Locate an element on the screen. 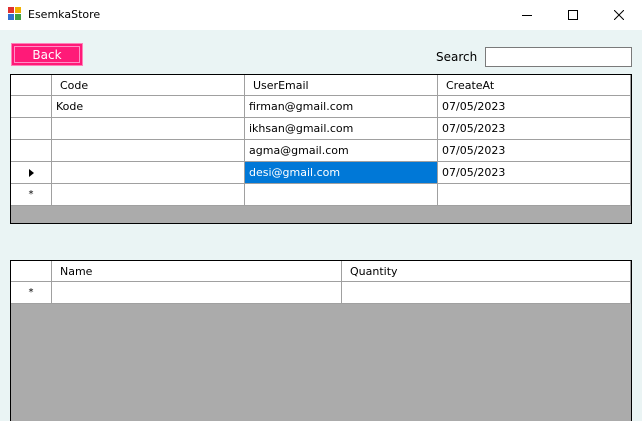 This screenshot has width=642, height=421. maximize-icon is located at coordinates (573, 15).